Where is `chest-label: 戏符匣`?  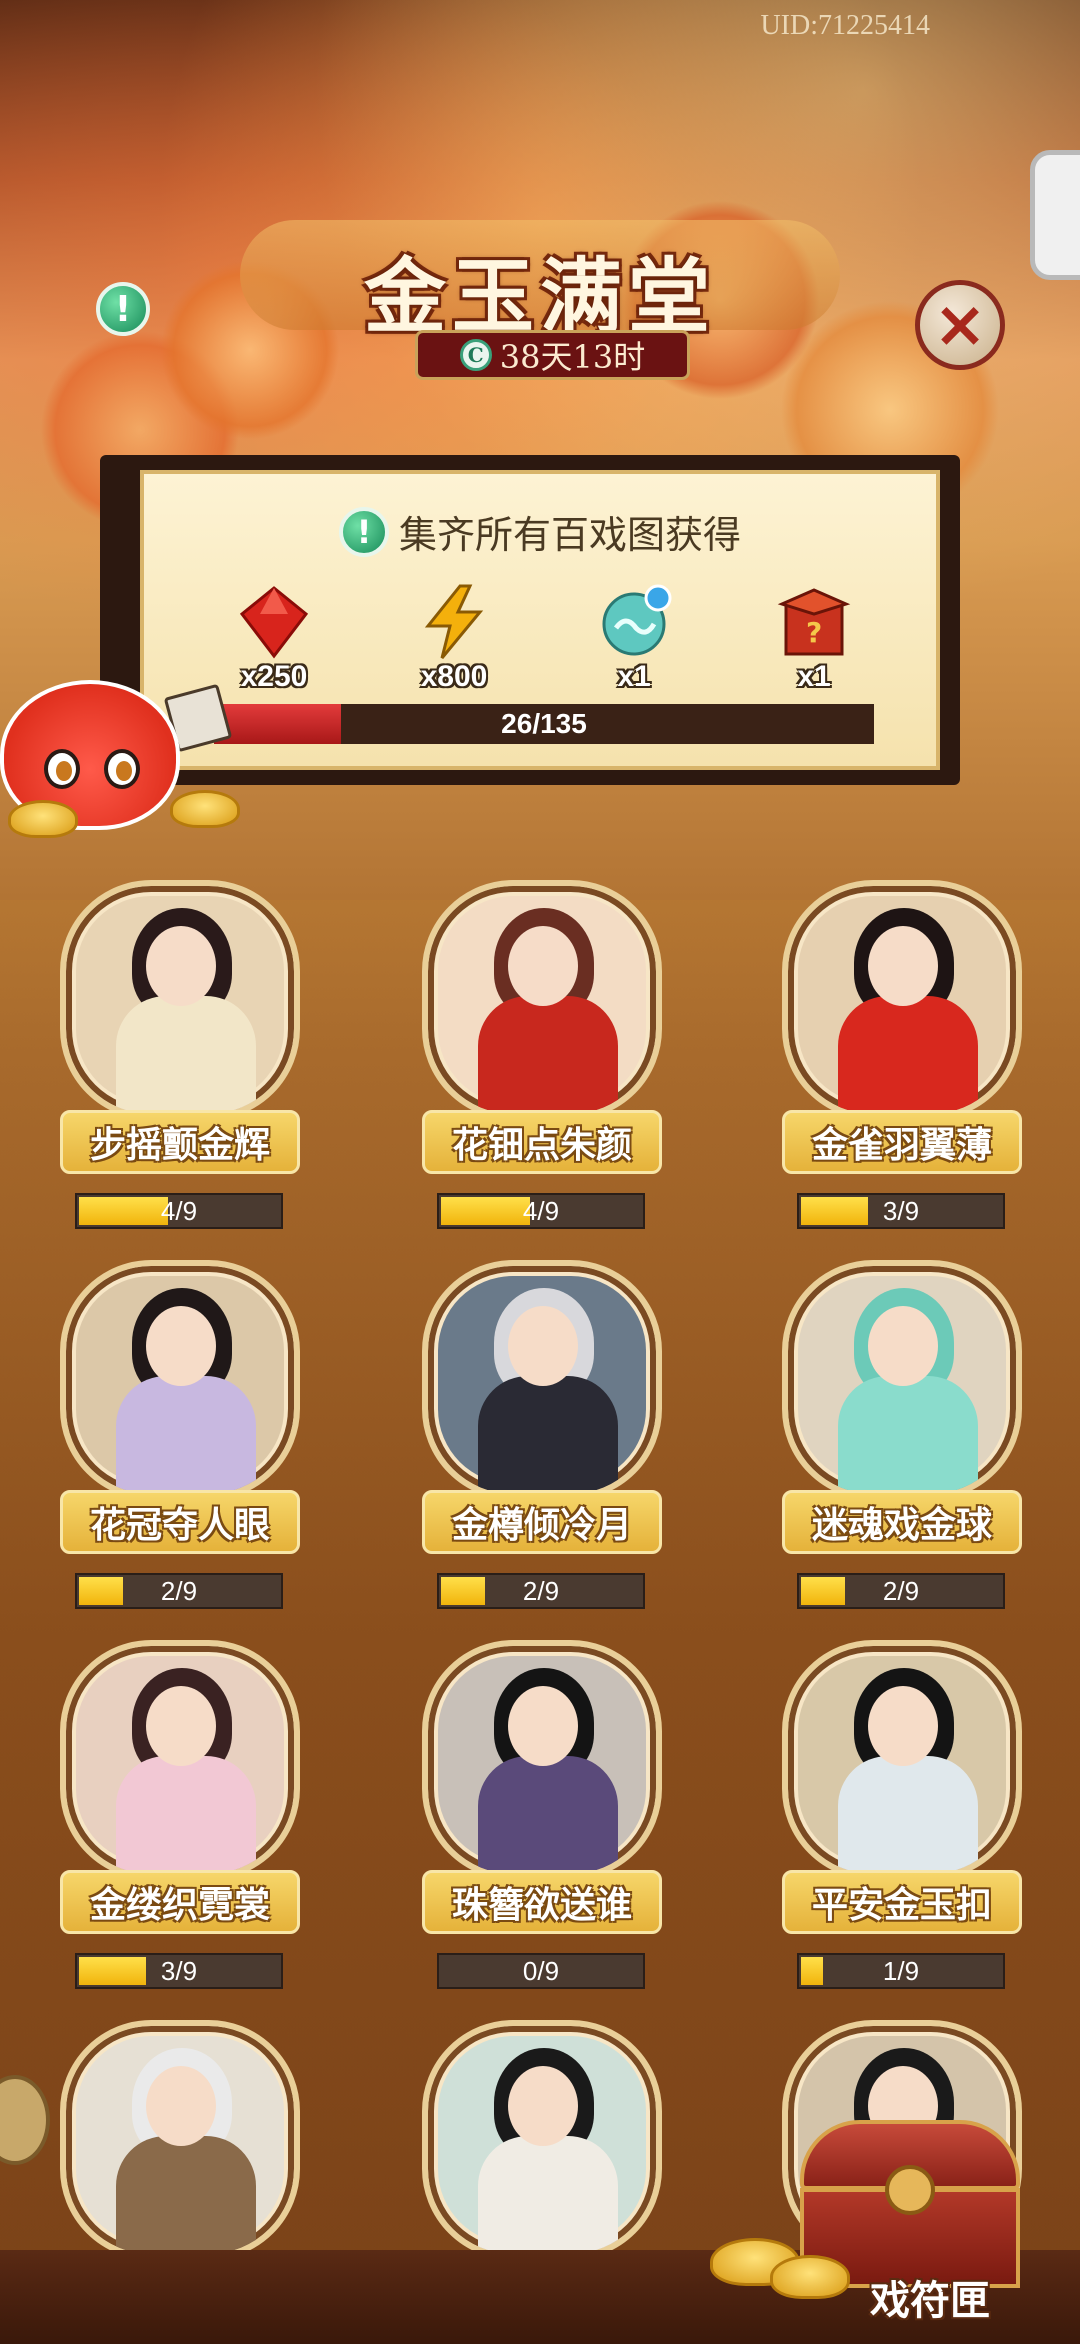 chest-label: 戏符匣 is located at coordinates (930, 2300).